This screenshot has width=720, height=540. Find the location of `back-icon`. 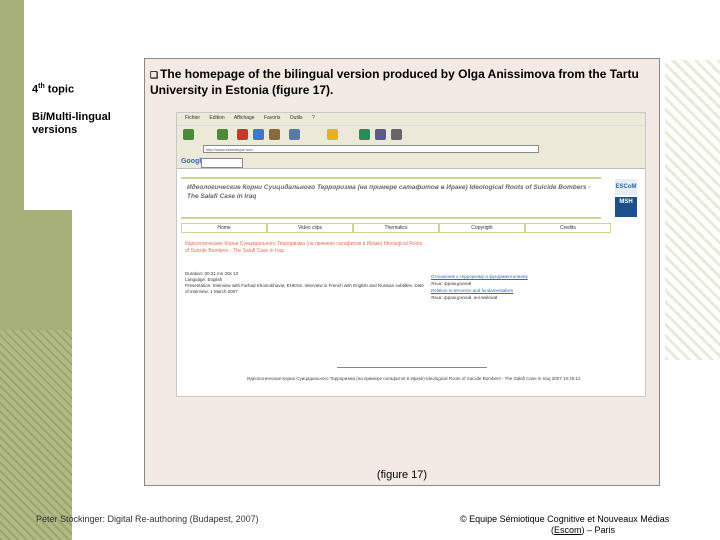

back-icon is located at coordinates (188, 134).